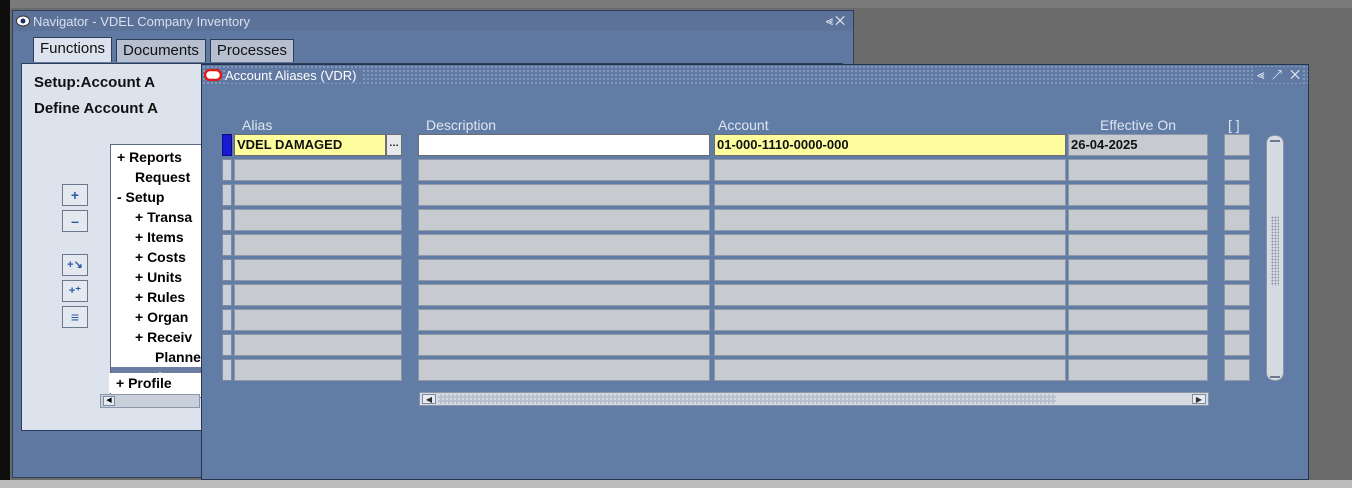 The image size is (1352, 488). I want to click on record-indicator-active, so click(227, 145).